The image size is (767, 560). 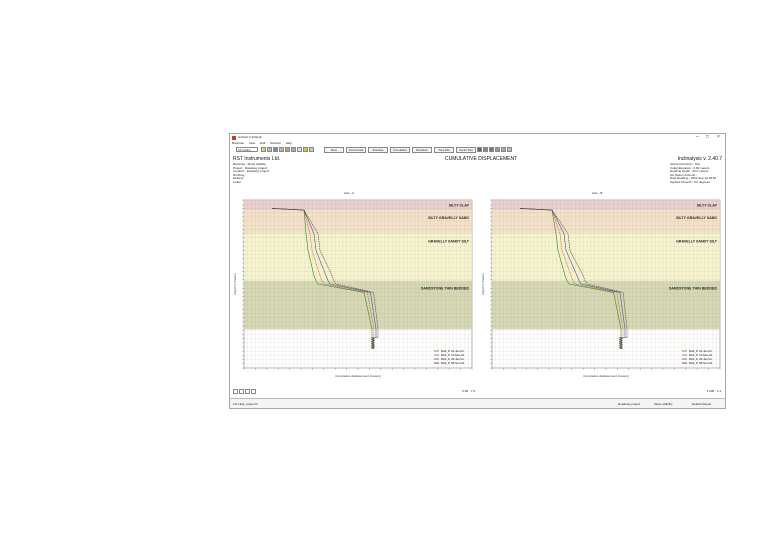 I want to click on settings-icon, so click(x=293, y=149).